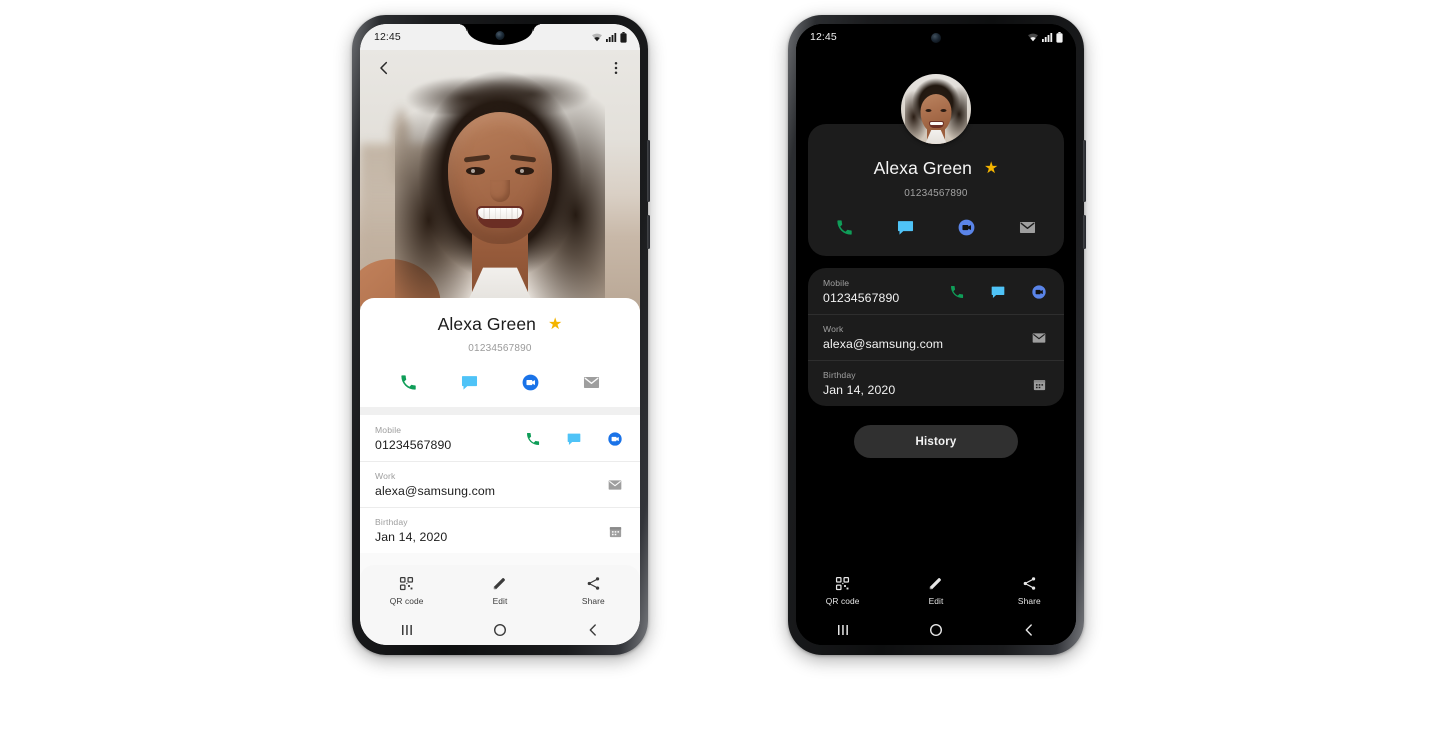 The height and width of the screenshot is (733, 1440). Describe the element at coordinates (524, 171) in the screenshot. I see `photo-eye-right` at that location.